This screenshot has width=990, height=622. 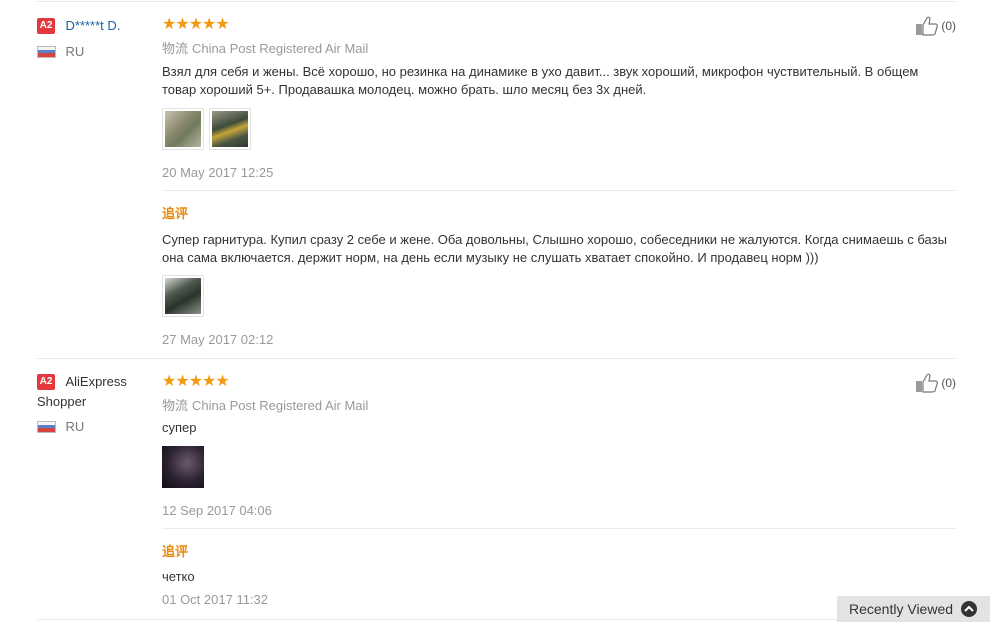 What do you see at coordinates (183, 296) in the screenshot?
I see `followup-photo-thumbnail` at bounding box center [183, 296].